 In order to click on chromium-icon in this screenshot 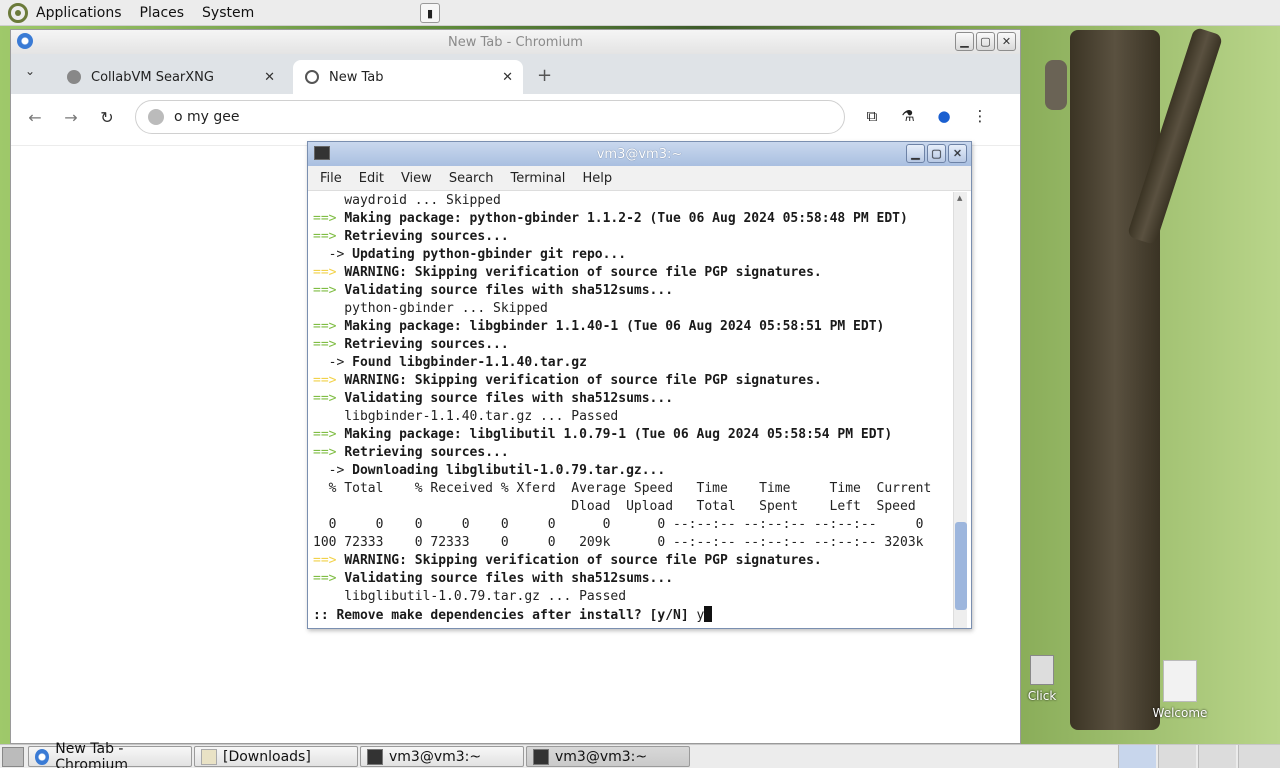, I will do `click(25, 41)`.